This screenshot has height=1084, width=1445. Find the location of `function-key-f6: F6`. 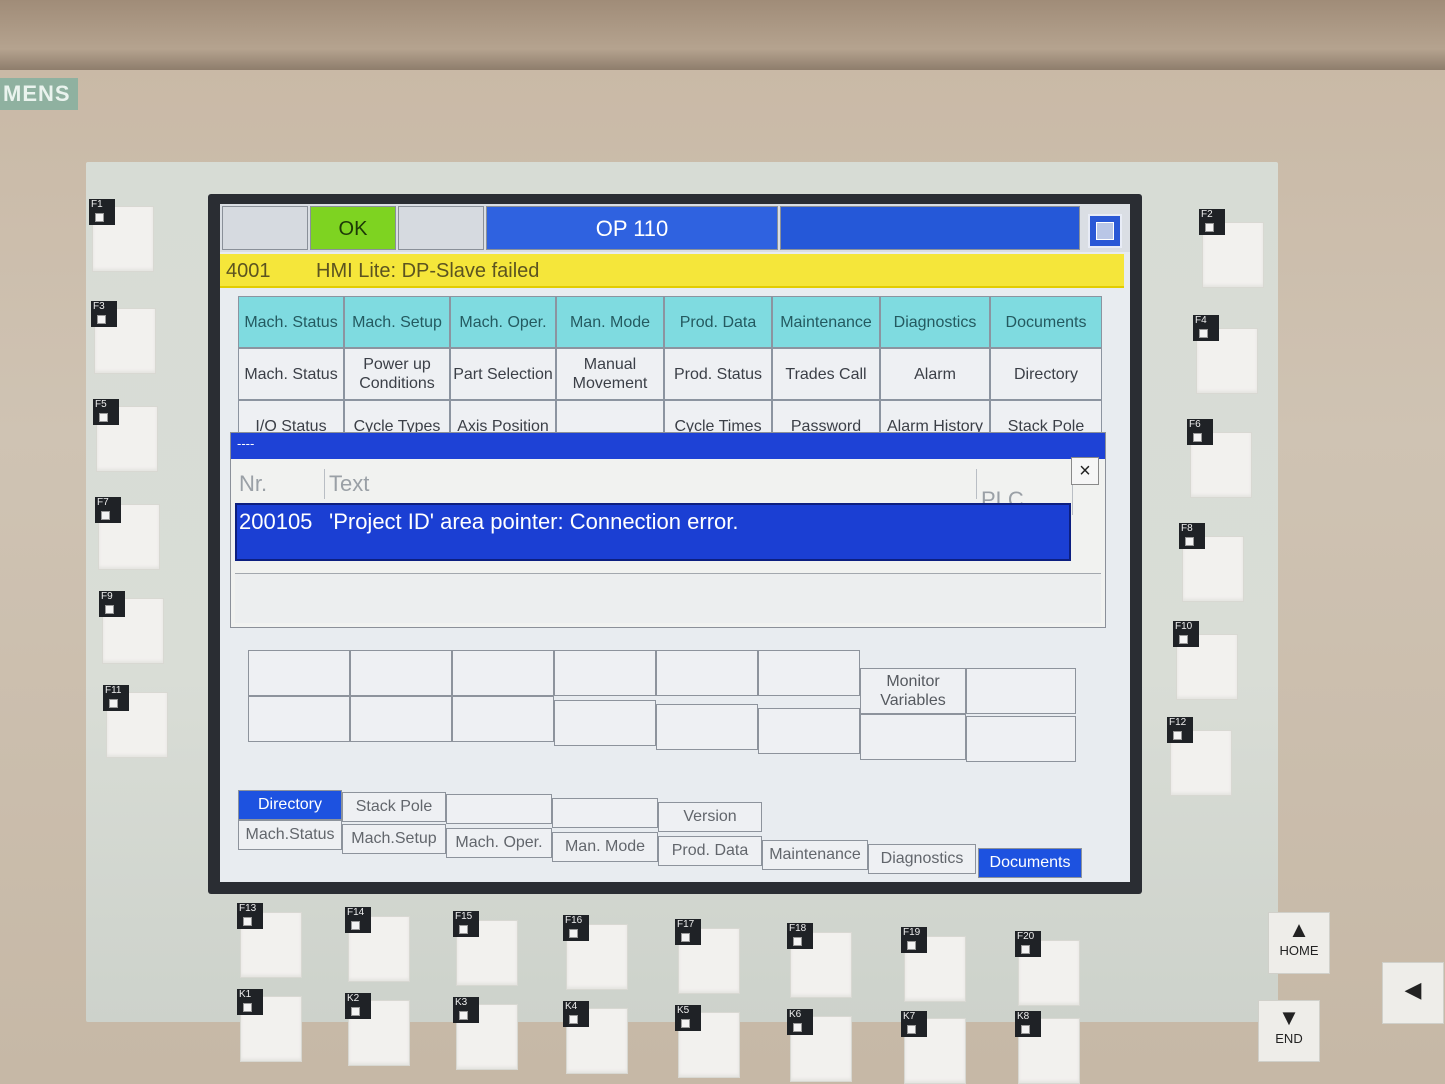

function-key-f6: F6 is located at coordinates (1219, 458).